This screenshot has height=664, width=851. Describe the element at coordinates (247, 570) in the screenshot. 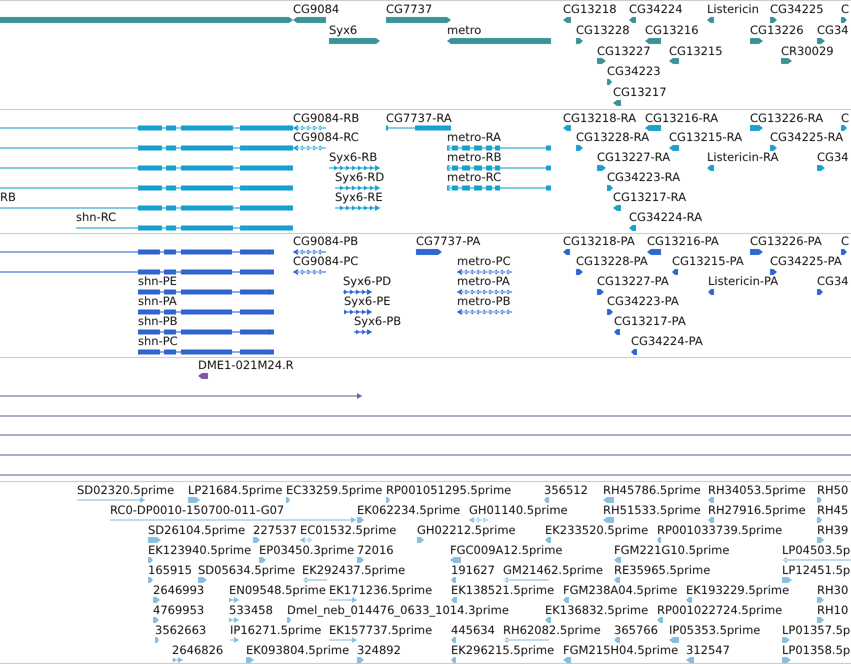

I see `feature-label: SD05634.5prime` at that location.